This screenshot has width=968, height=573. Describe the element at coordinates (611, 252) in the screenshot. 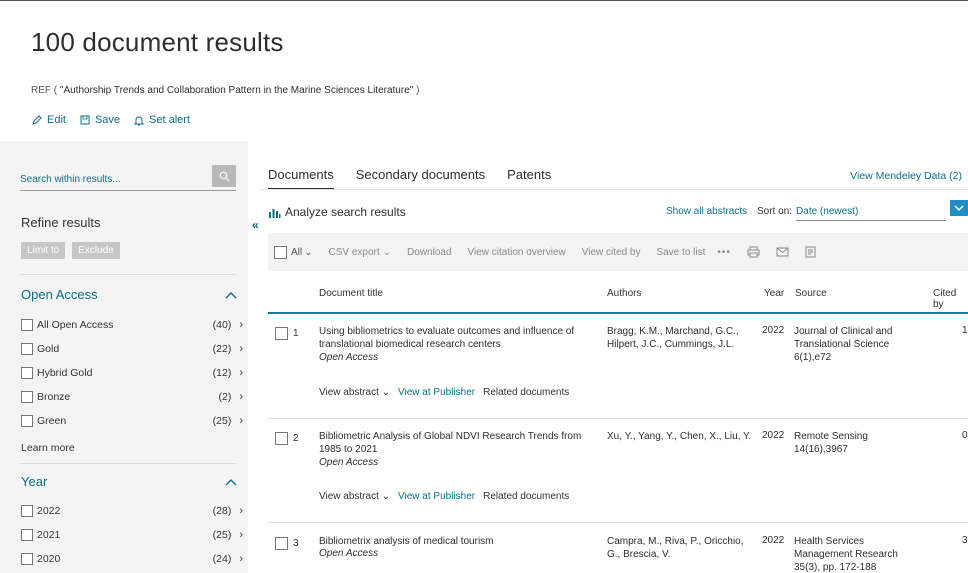

I see `view-cited-by-button: View cited by` at that location.